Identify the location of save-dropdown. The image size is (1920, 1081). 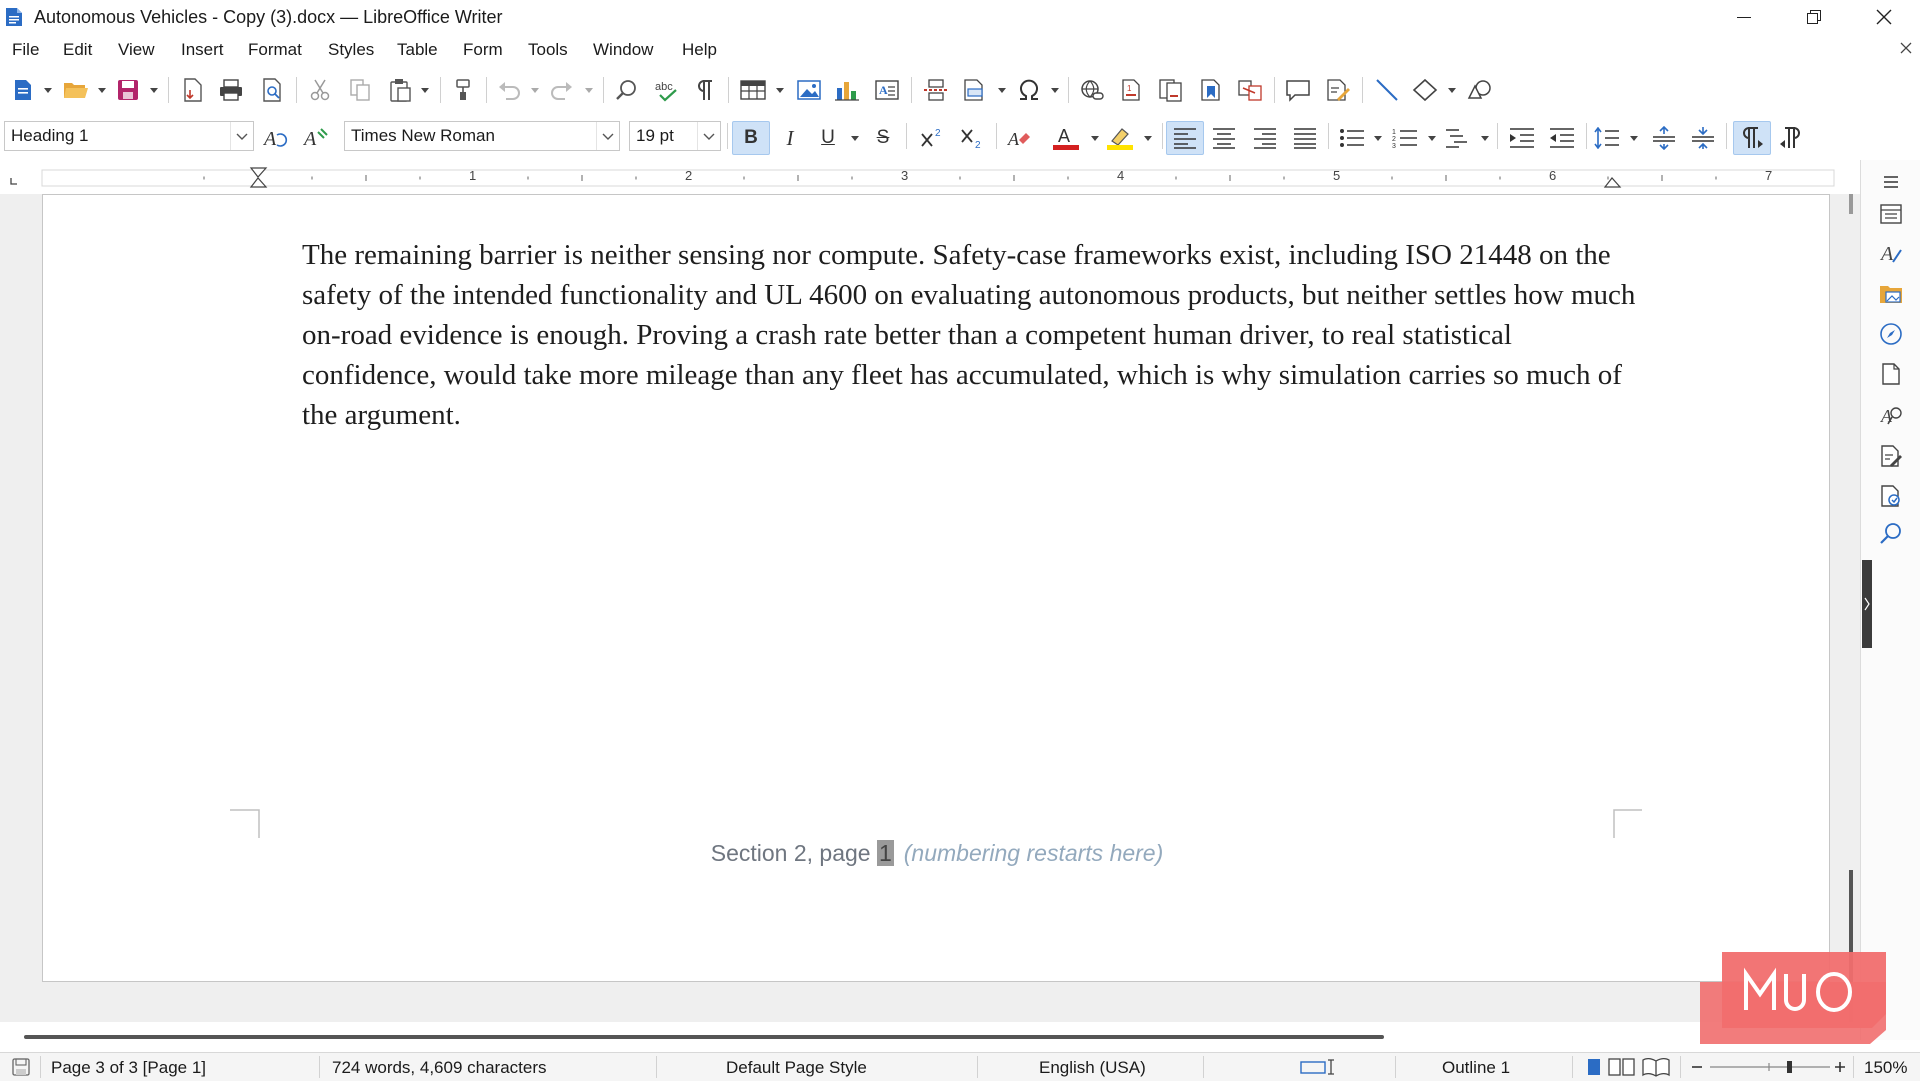
(154, 90).